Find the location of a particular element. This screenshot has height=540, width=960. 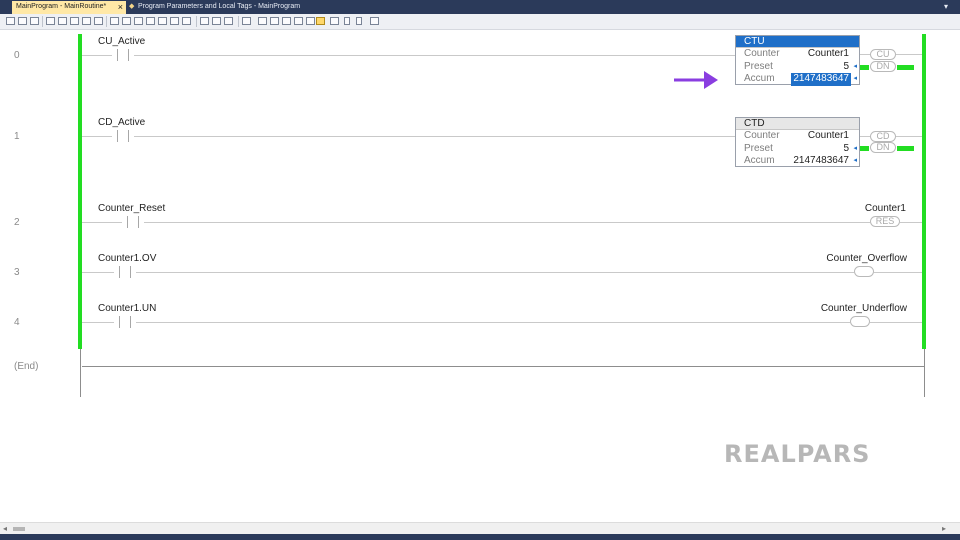

end-rung-label: (End) is located at coordinates (26, 366).